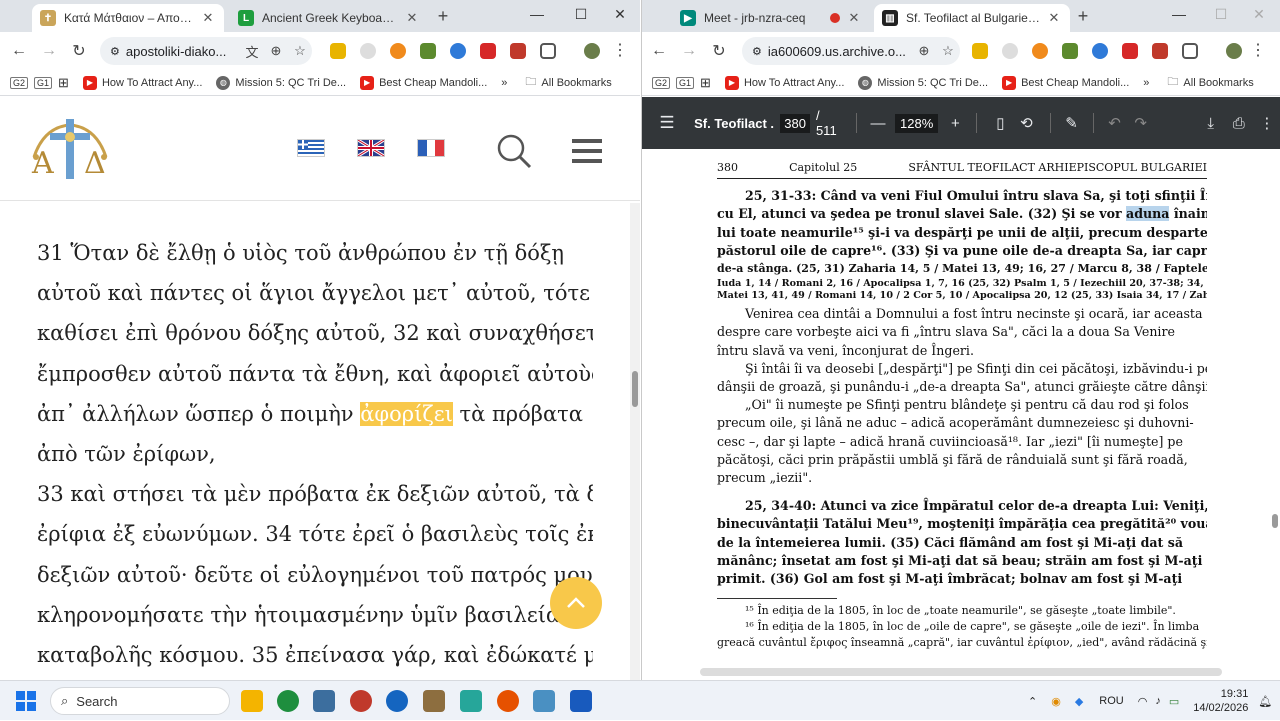 Image resolution: width=1280 pixels, height=721 pixels. What do you see at coordinates (955, 123) in the screenshot?
I see `zoom-in-icon: +` at bounding box center [955, 123].